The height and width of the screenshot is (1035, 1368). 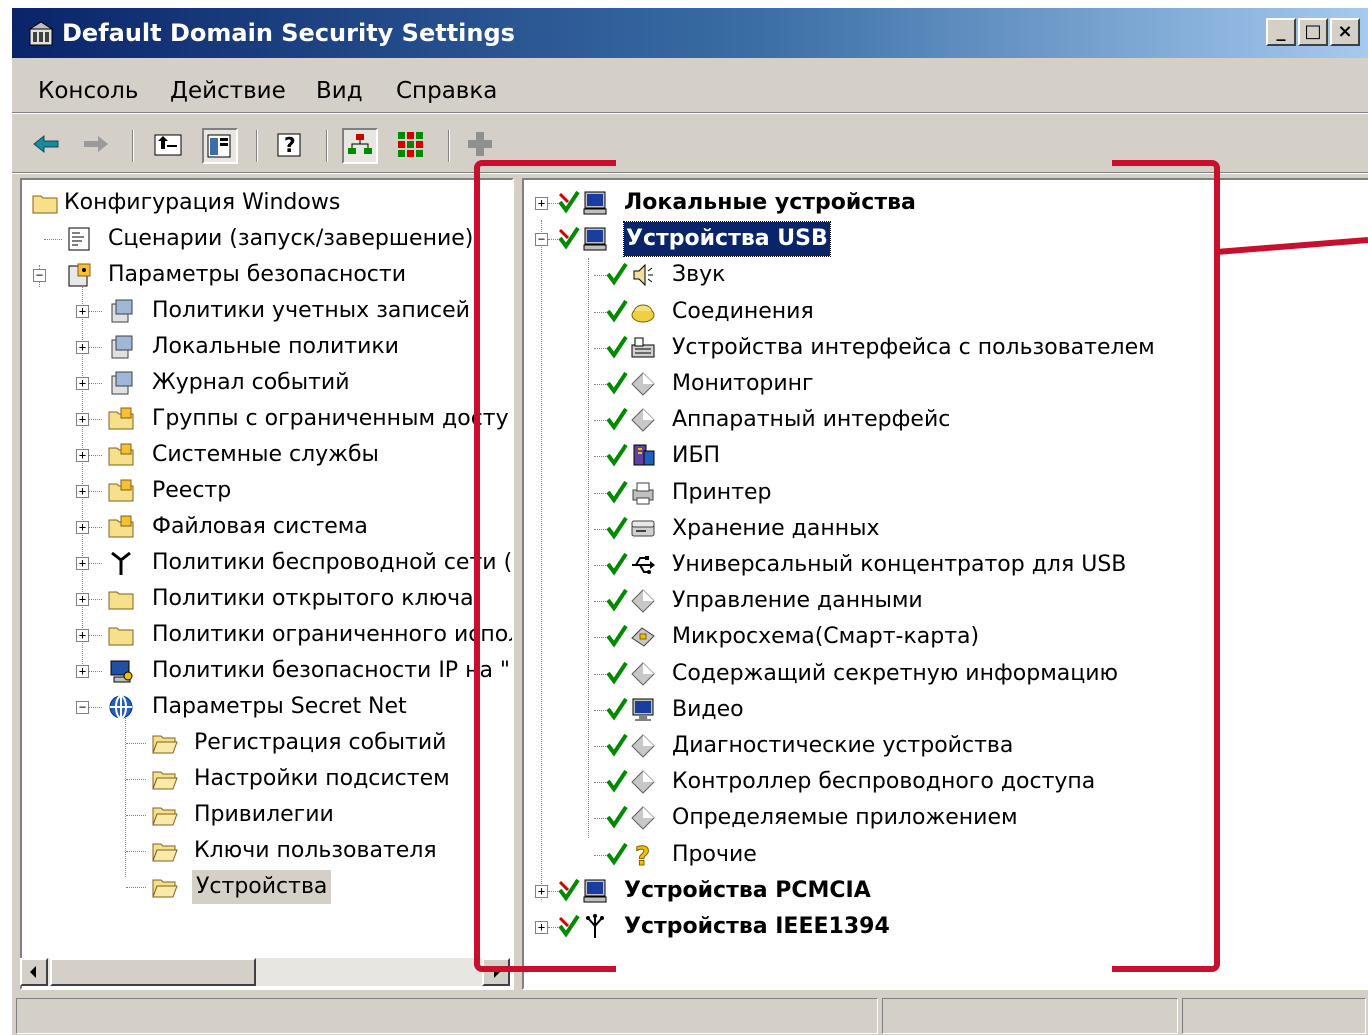 I want to click on forward-arrow-icon, so click(x=98, y=146).